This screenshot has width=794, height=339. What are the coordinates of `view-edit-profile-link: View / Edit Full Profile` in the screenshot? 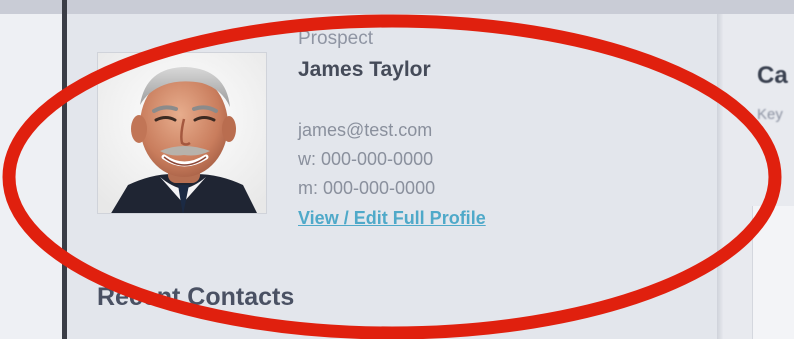 It's located at (392, 218).